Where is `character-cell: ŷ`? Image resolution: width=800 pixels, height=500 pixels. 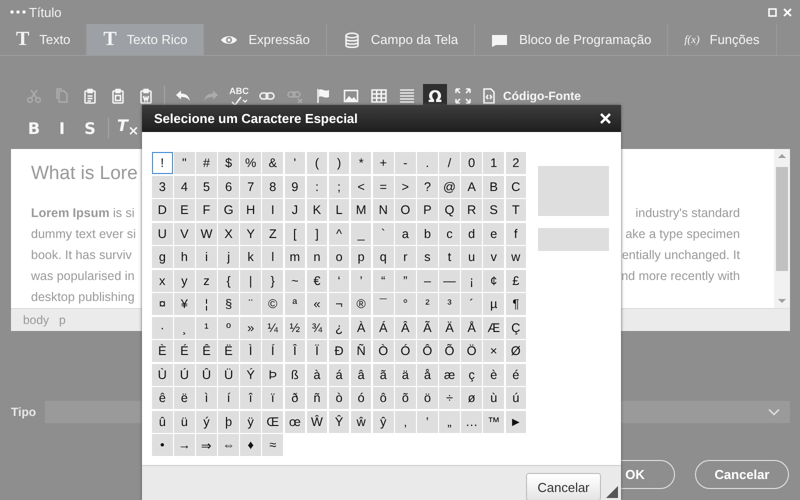
character-cell: ŷ is located at coordinates (383, 421).